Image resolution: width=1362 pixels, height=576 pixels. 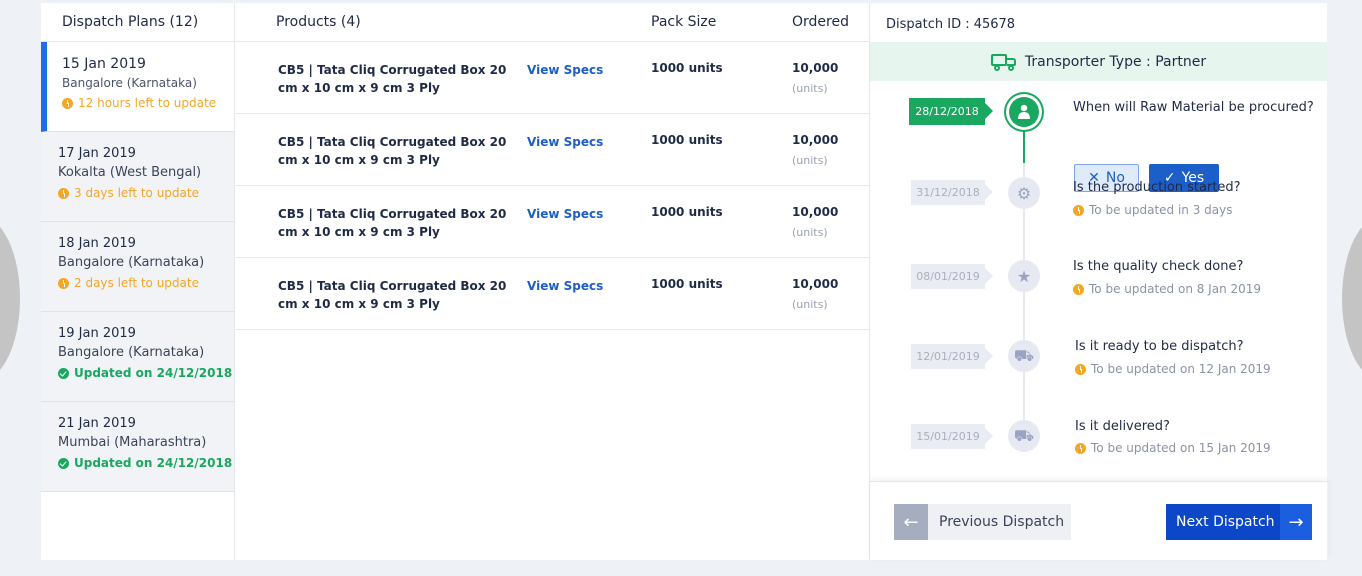 I want to click on plan-date: 19 Jan 2019, so click(x=97, y=333).